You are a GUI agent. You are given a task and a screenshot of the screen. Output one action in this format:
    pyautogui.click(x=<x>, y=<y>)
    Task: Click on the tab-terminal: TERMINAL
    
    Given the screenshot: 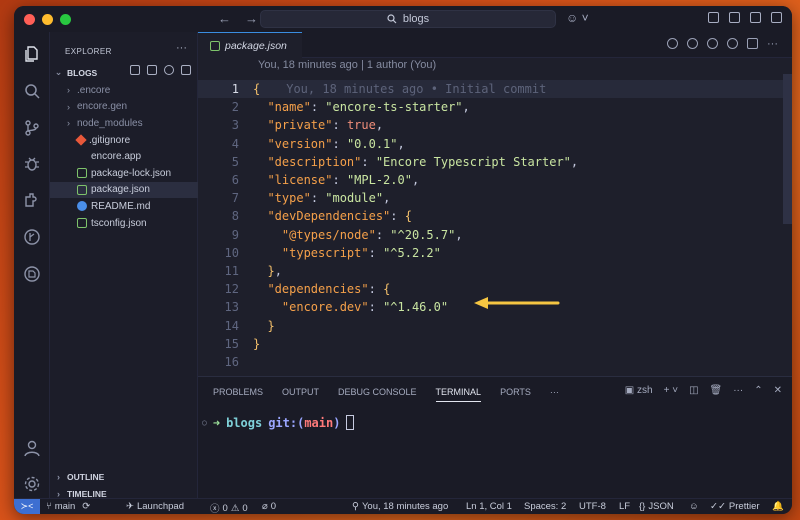 What is the action you would take?
    pyautogui.click(x=458, y=394)
    